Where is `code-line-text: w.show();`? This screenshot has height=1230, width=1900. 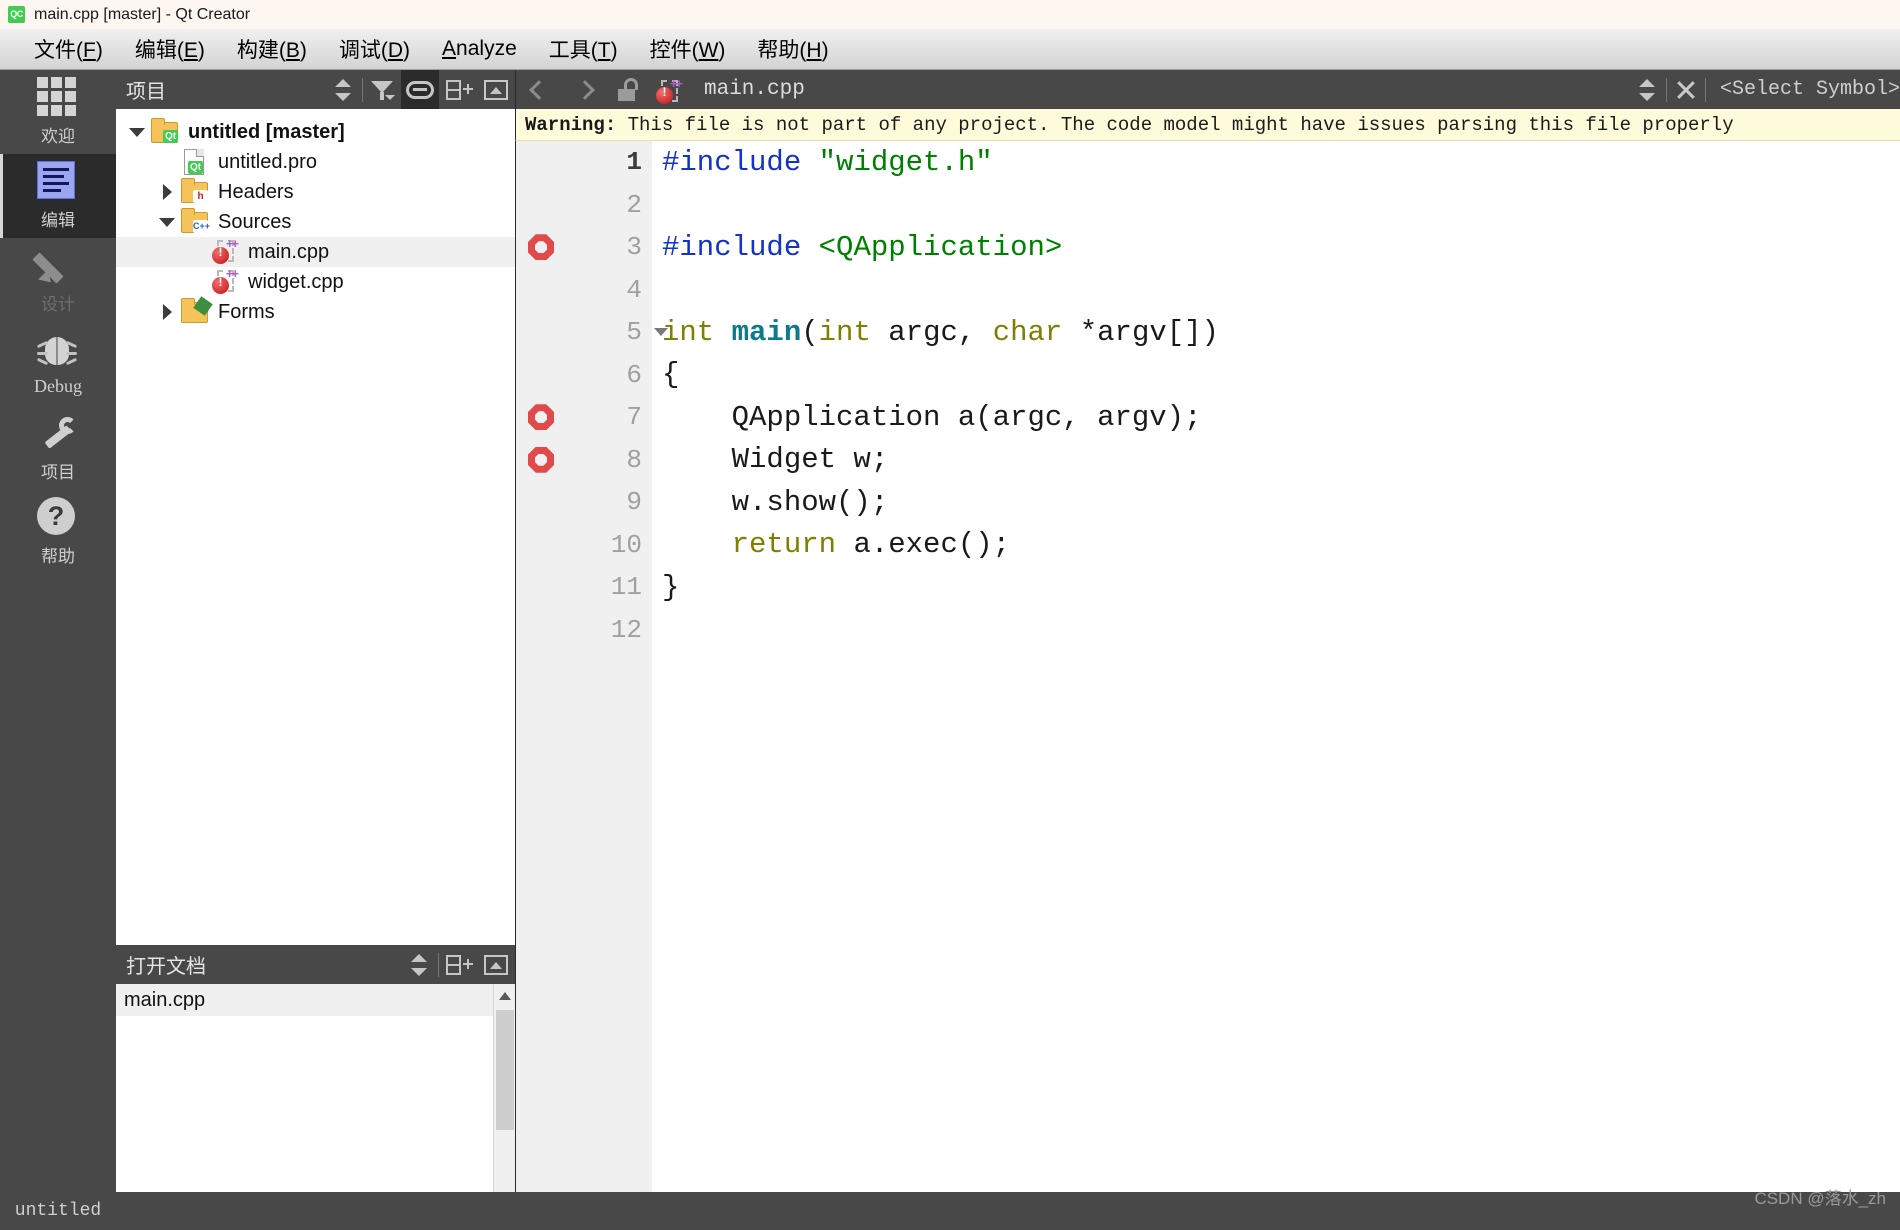 code-line-text: w.show(); is located at coordinates (770, 502).